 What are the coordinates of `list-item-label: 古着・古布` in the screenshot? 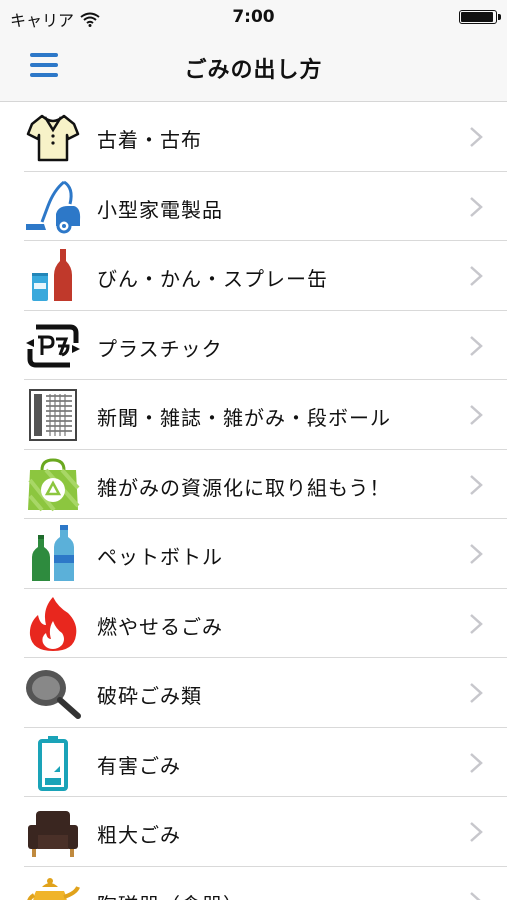 It's located at (149, 140).